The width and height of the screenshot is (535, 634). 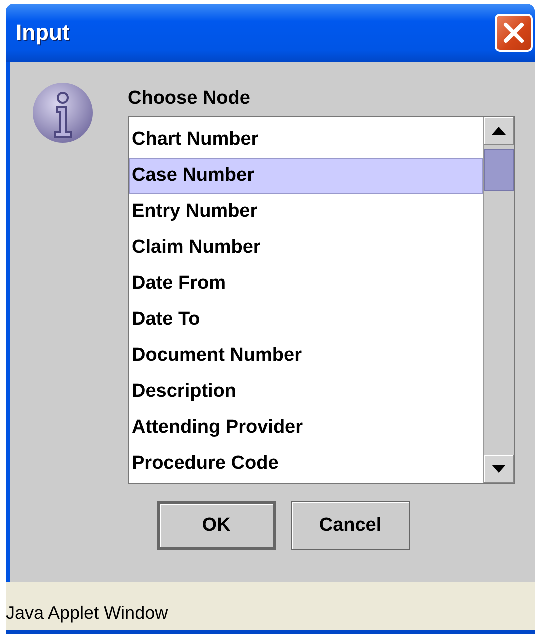 What do you see at coordinates (190, 99) in the screenshot?
I see `prompt-label: Choose Node` at bounding box center [190, 99].